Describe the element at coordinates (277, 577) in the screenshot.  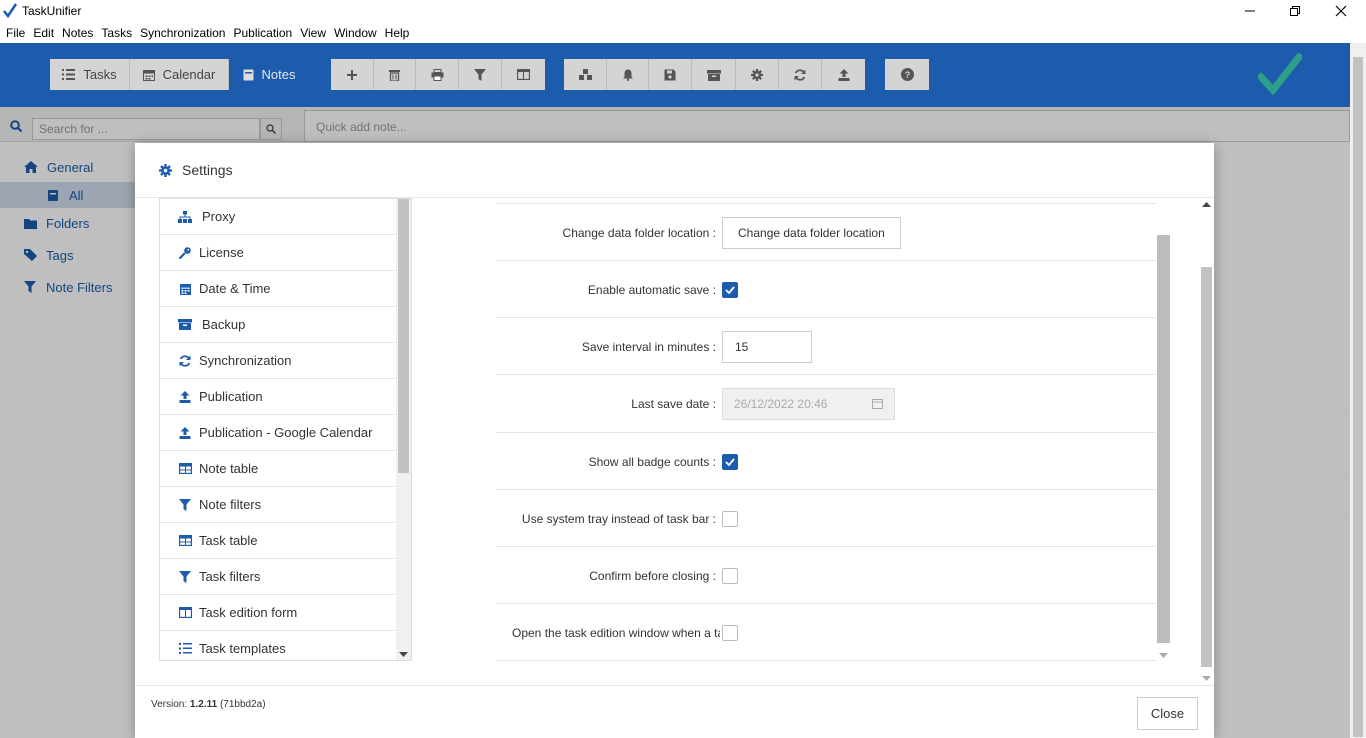
I see `category-task-filters: Task filters` at that location.